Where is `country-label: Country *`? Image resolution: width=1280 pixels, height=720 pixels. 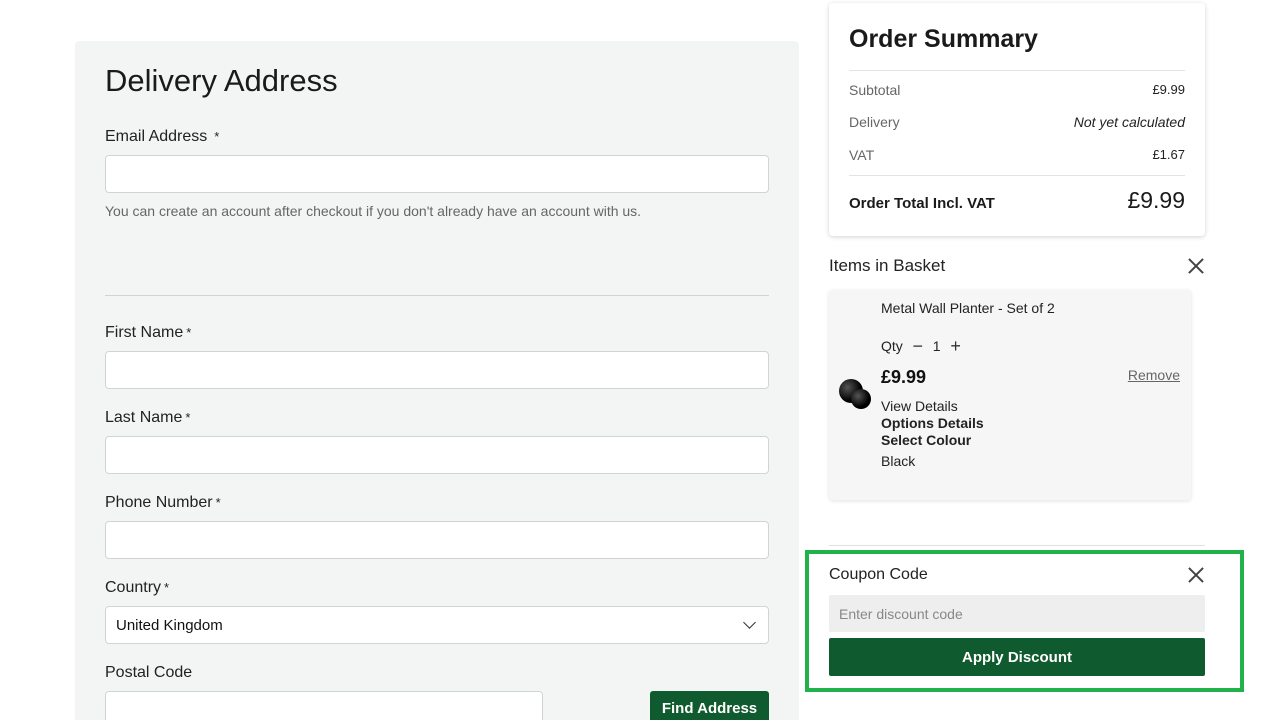
country-label: Country * is located at coordinates (137, 588).